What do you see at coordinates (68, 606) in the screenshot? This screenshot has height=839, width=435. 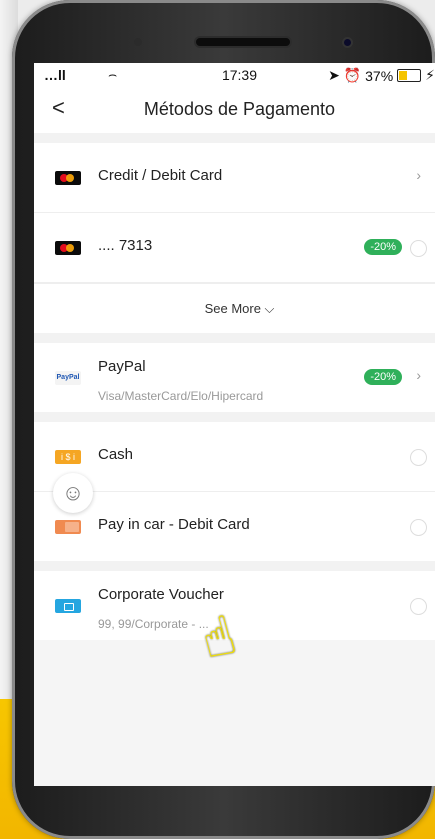 I see `briefcase-icon` at bounding box center [68, 606].